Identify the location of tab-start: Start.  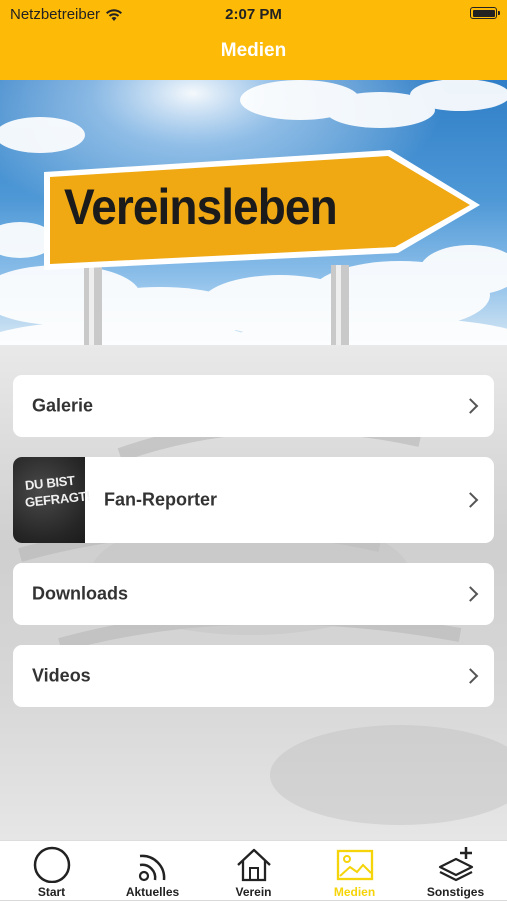
(51, 871).